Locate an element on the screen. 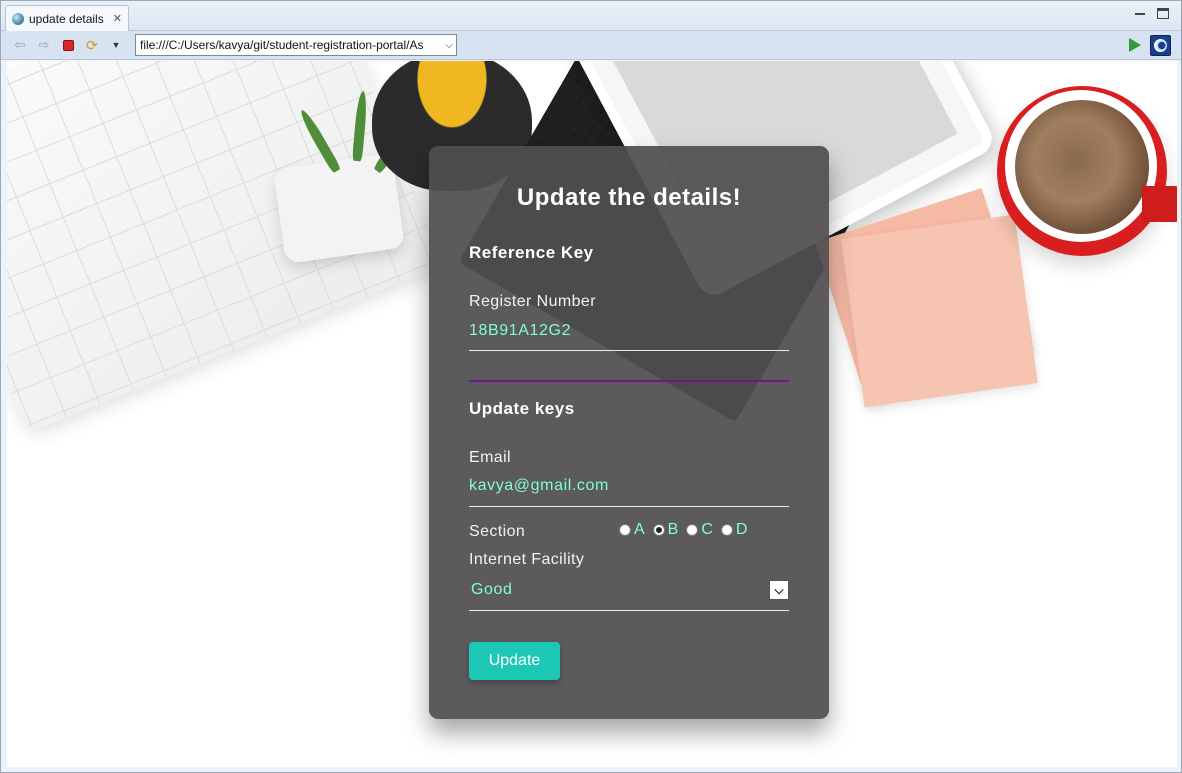 The height and width of the screenshot is (773, 1182). go-icon is located at coordinates (1135, 45).